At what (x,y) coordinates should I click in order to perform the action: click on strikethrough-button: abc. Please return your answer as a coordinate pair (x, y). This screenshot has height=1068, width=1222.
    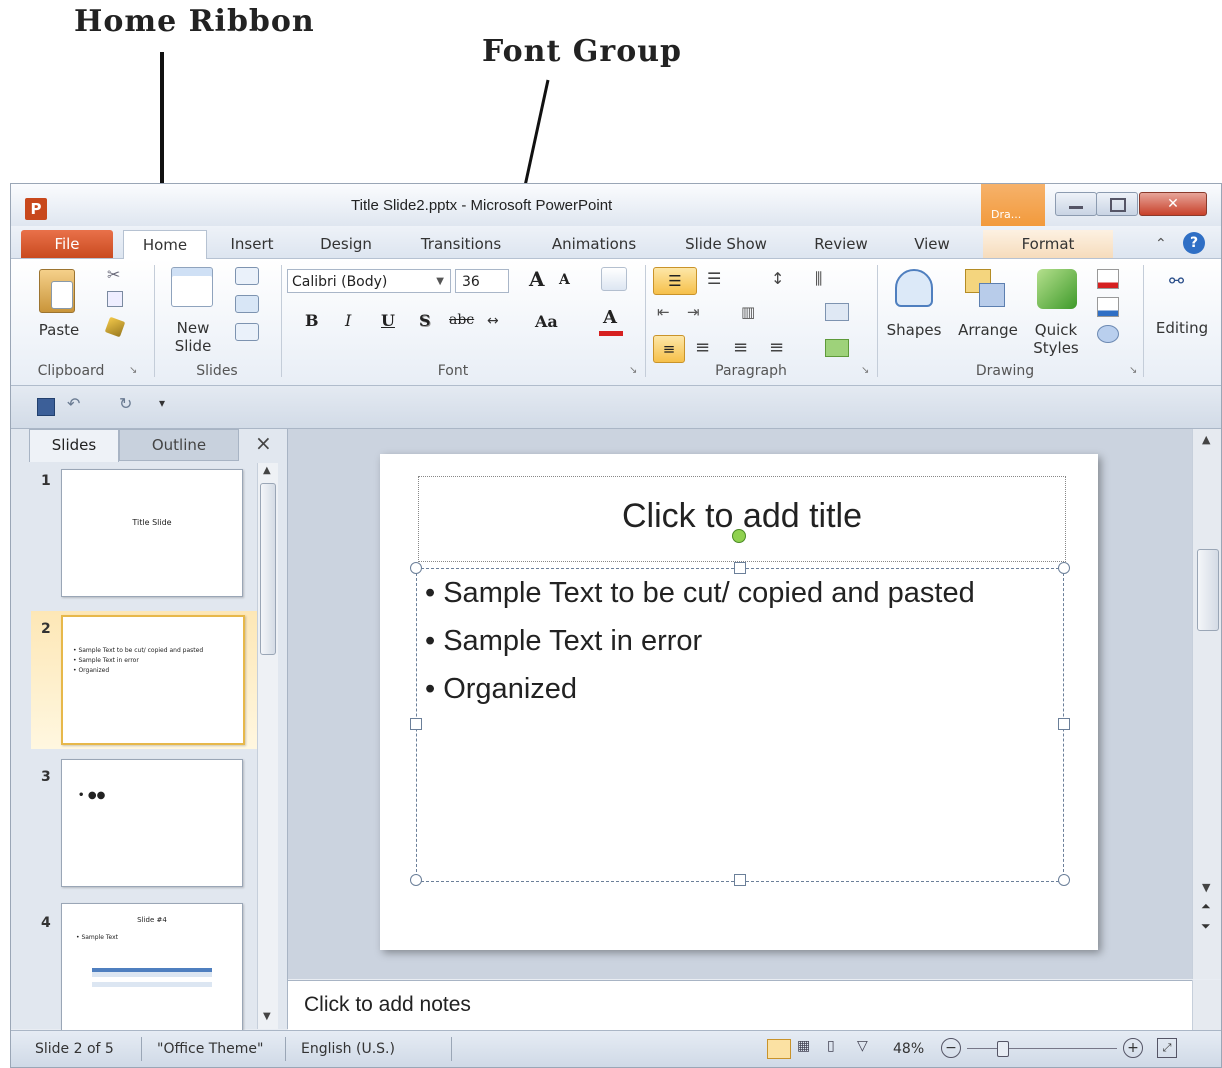
    Looking at the image, I should click on (461, 320).